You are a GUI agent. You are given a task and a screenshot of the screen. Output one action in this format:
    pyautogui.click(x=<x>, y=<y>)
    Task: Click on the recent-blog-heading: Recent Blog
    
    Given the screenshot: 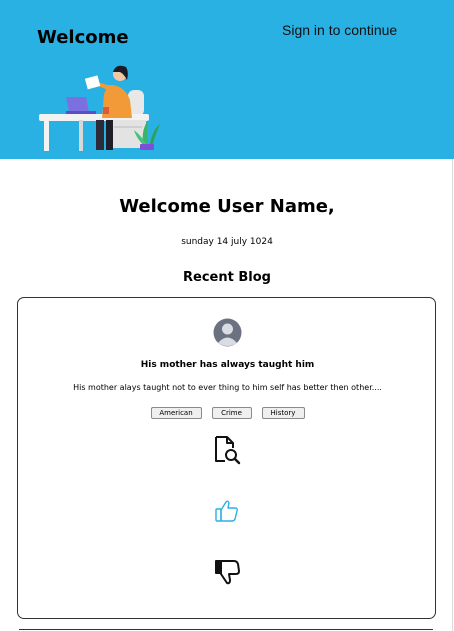 What is the action you would take?
    pyautogui.click(x=227, y=277)
    